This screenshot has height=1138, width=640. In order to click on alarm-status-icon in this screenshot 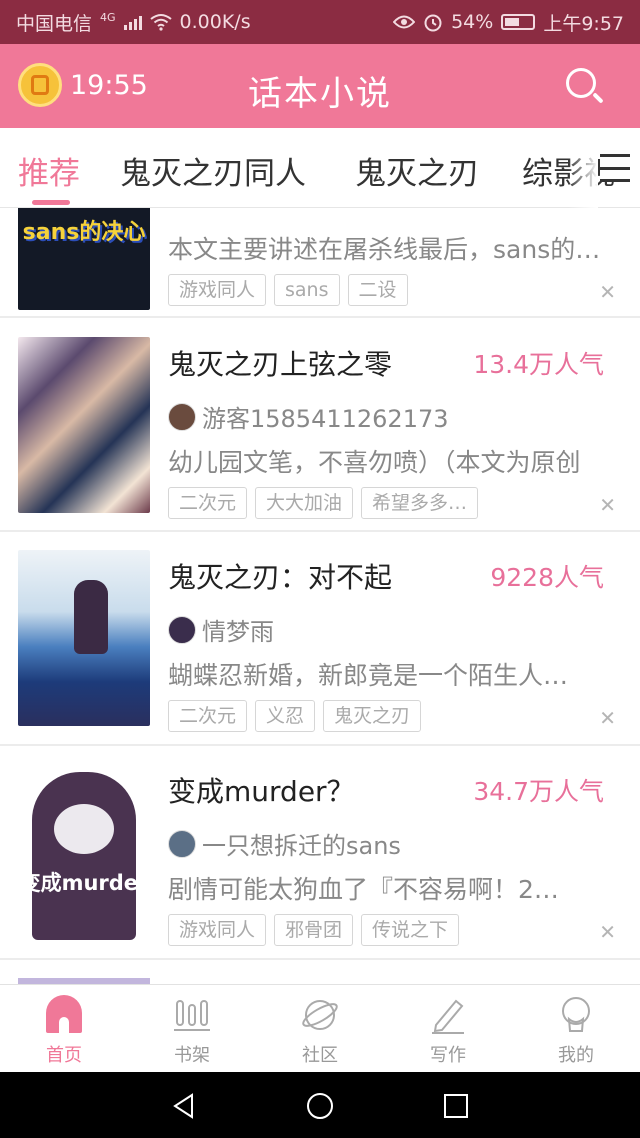, I will do `click(433, 23)`.